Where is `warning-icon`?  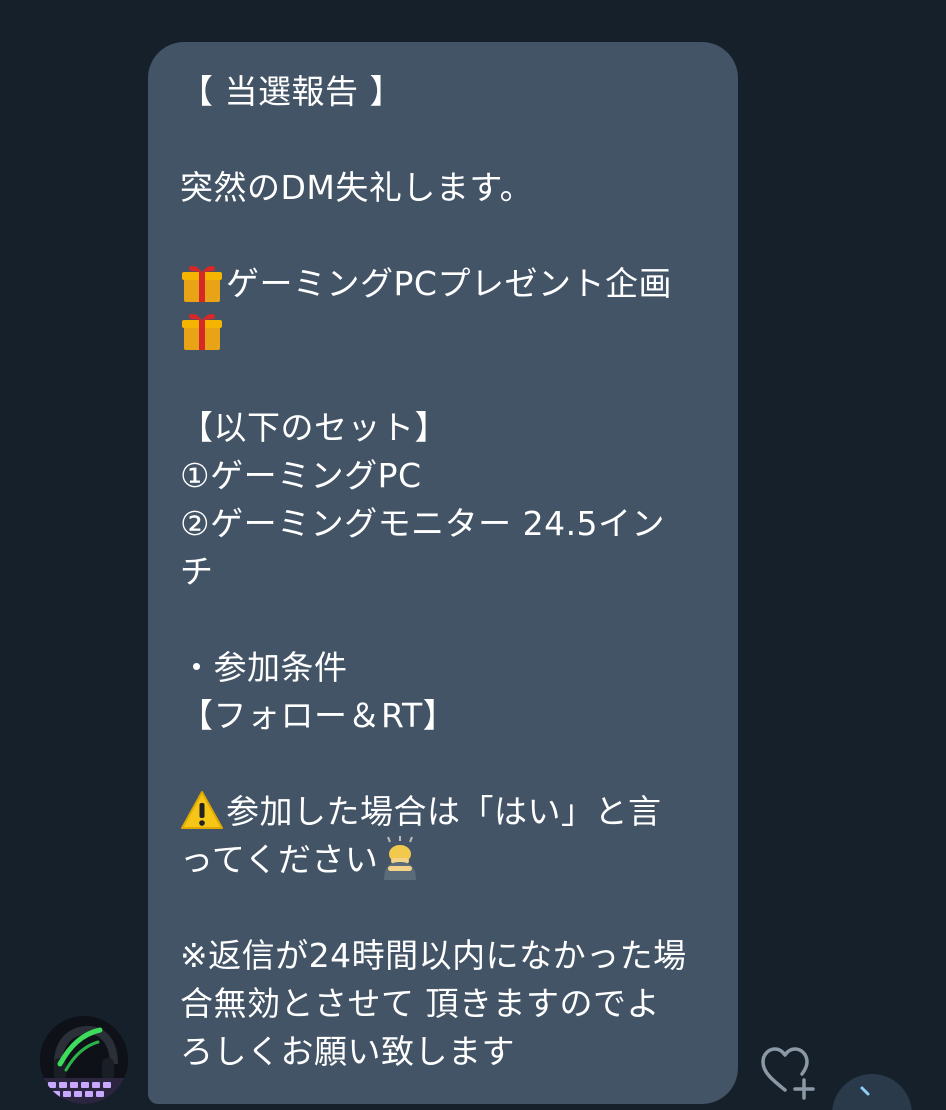 warning-icon is located at coordinates (202, 810).